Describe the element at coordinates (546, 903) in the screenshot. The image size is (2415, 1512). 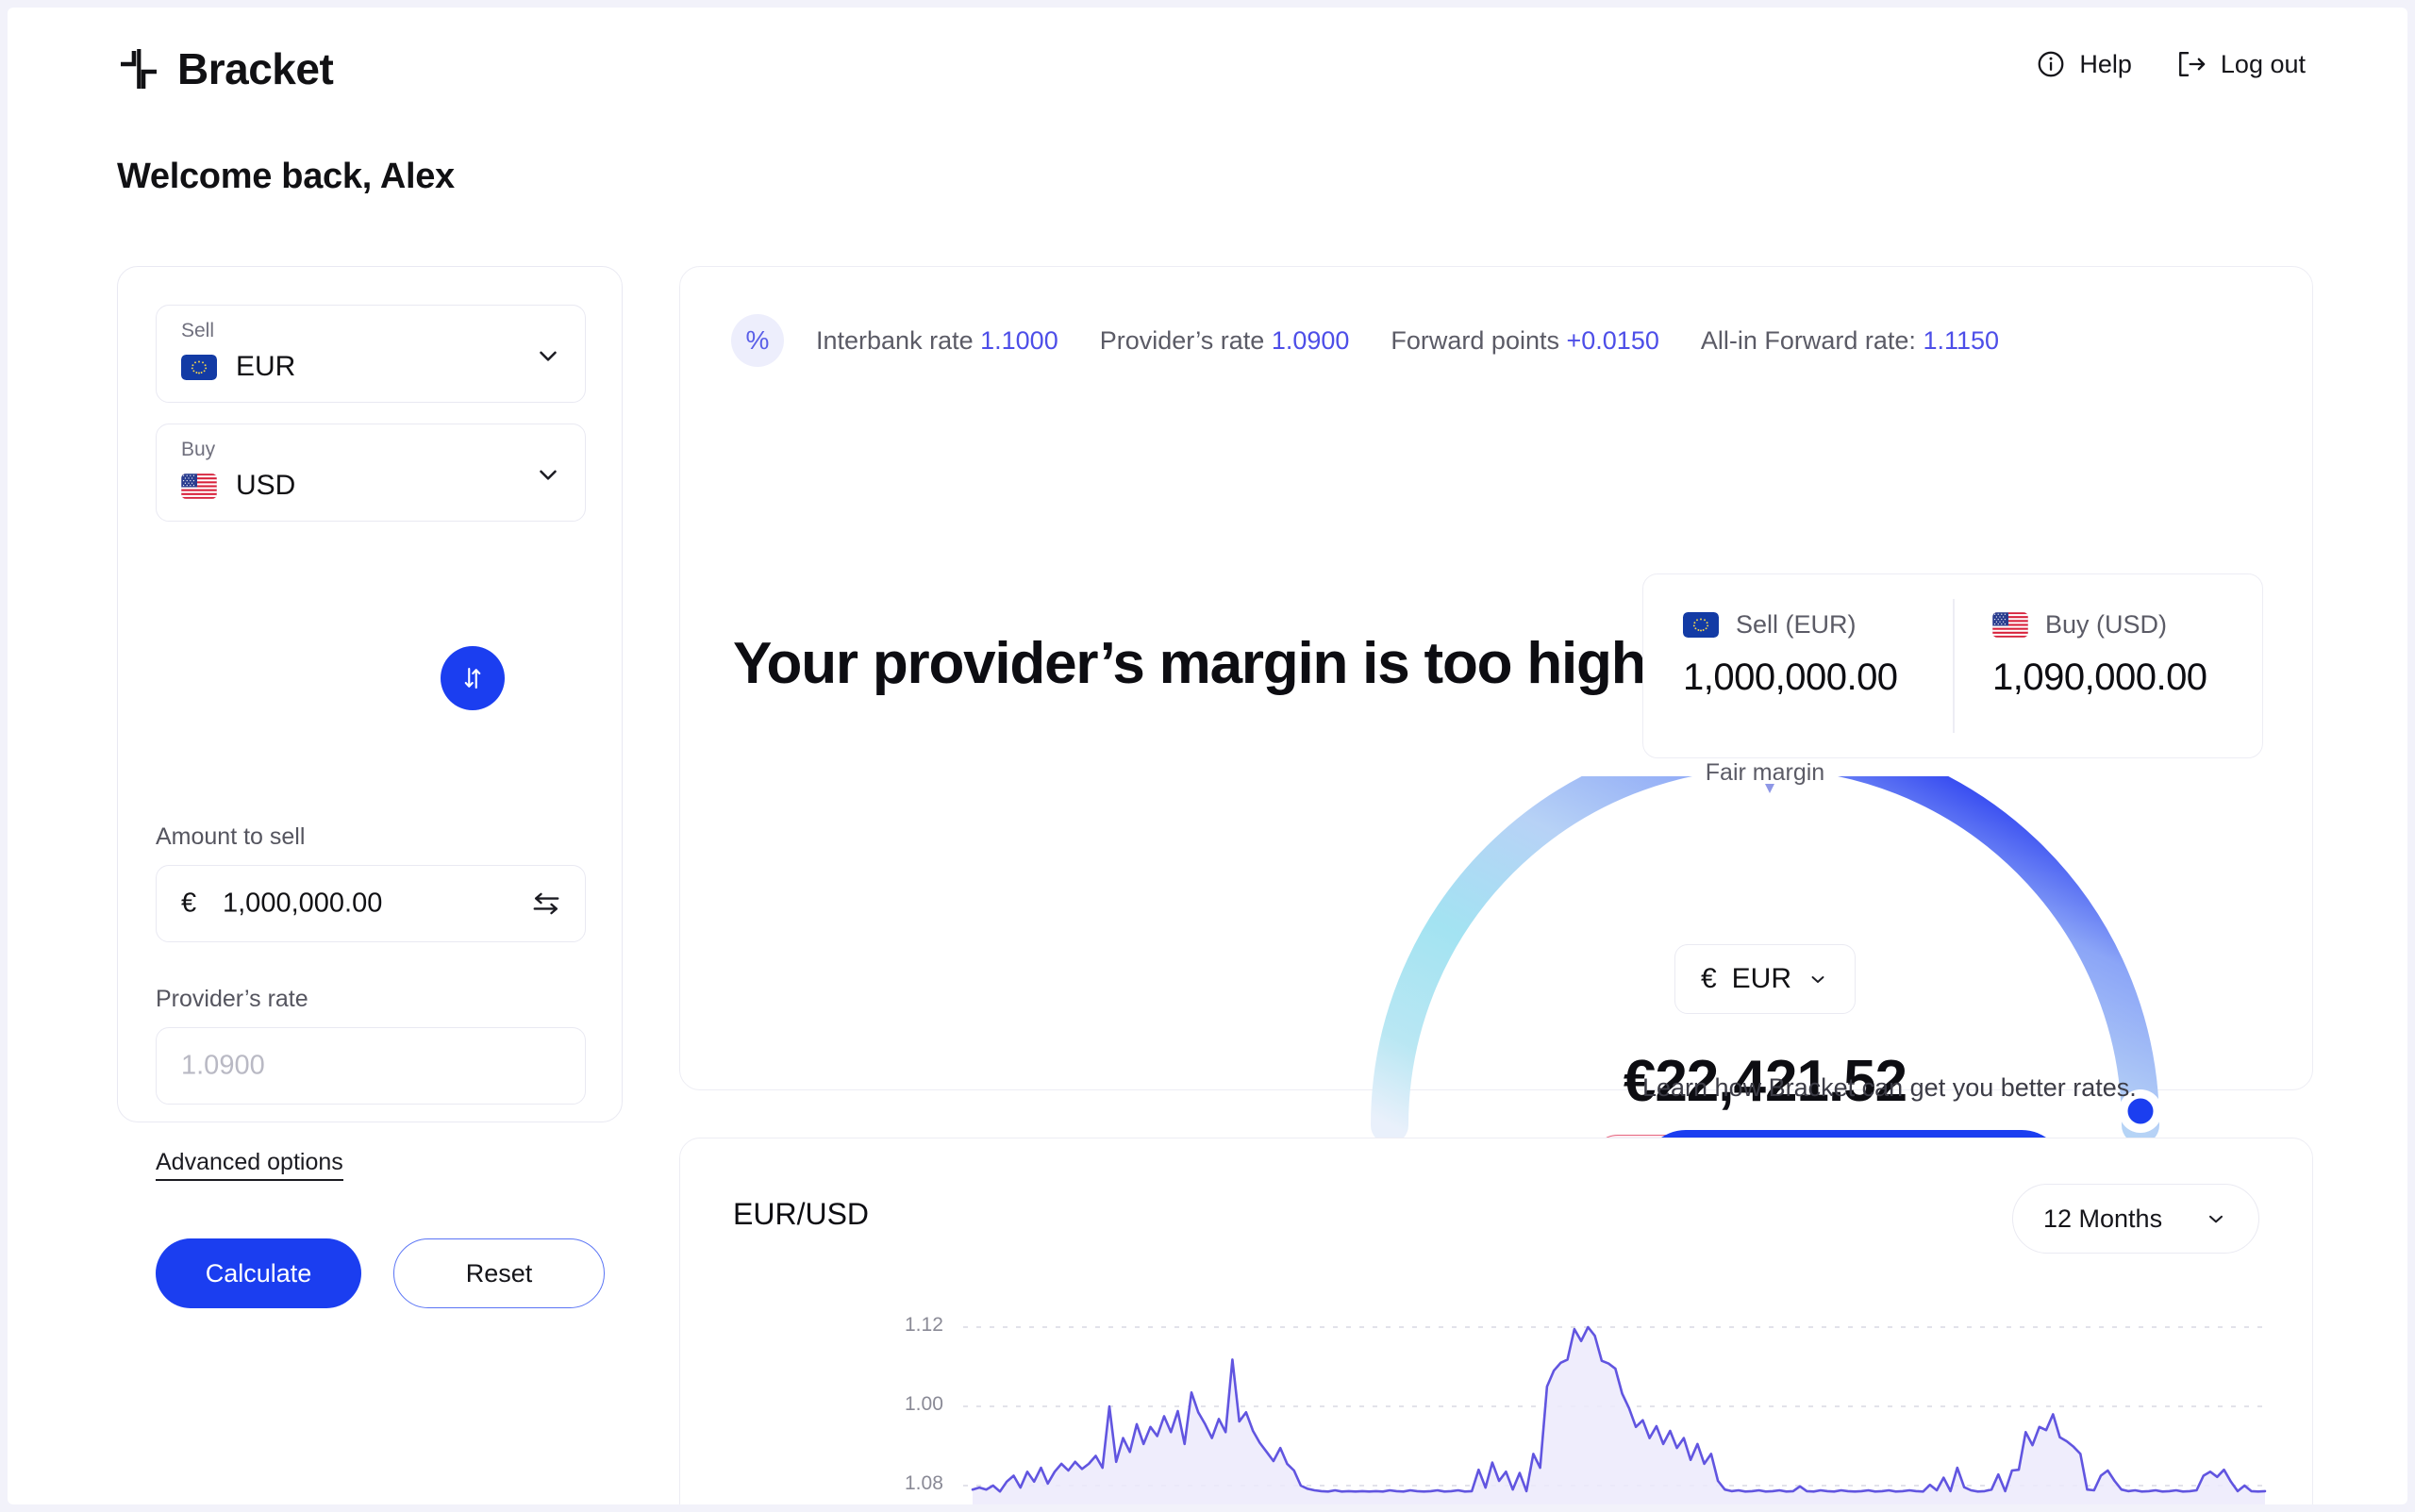
I see `swap-horizontal-icon` at that location.